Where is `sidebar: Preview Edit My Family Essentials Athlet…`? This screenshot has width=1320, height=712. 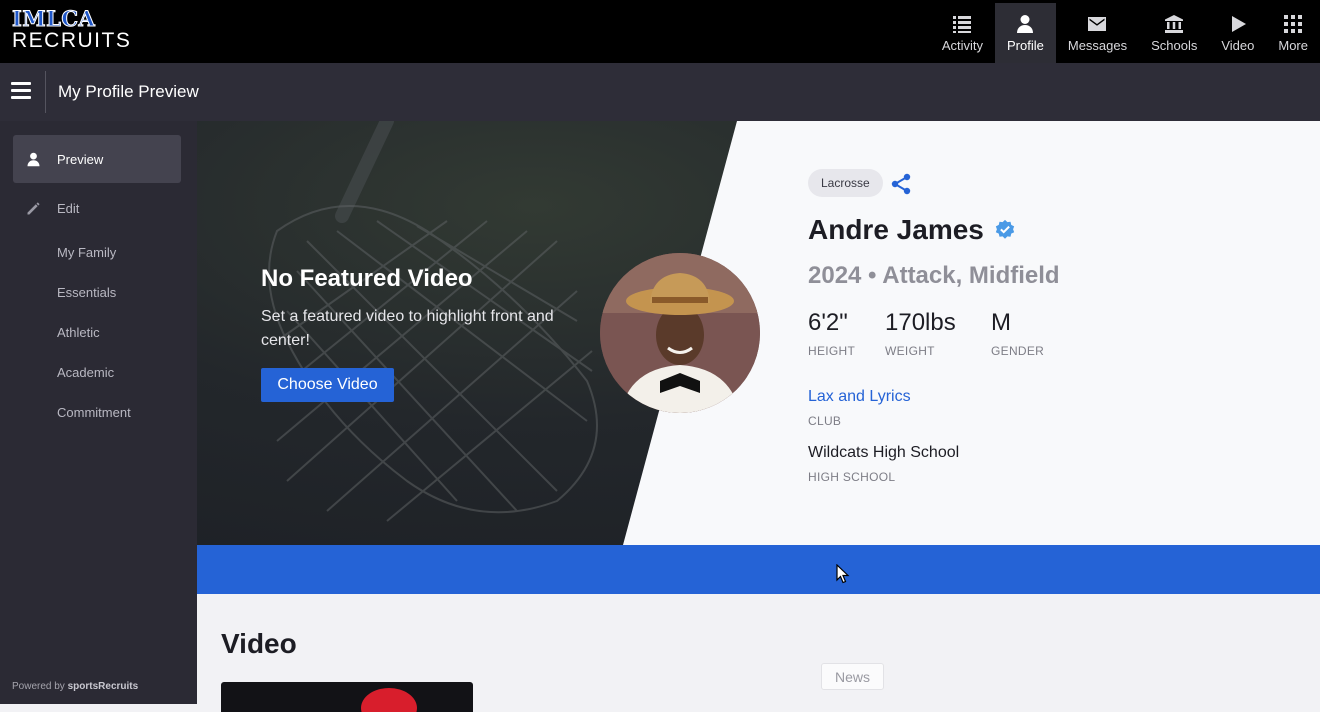
sidebar: Preview Edit My Family Essentials Athlet… is located at coordinates (98, 412).